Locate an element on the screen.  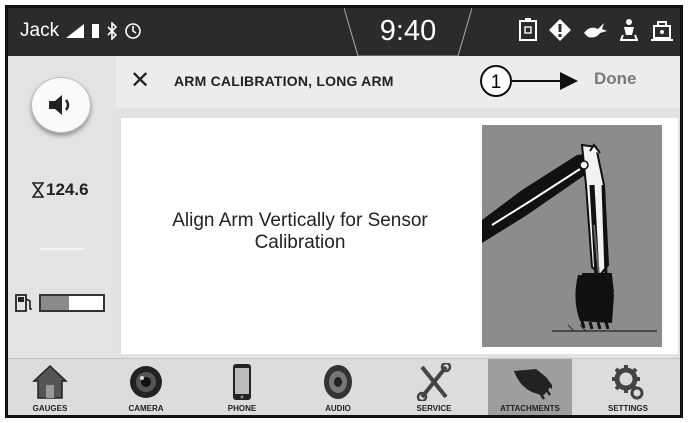
calibration-header: ✕ ARM CALIBRATION, LONG ARM 1 Done is located at coordinates (398, 82).